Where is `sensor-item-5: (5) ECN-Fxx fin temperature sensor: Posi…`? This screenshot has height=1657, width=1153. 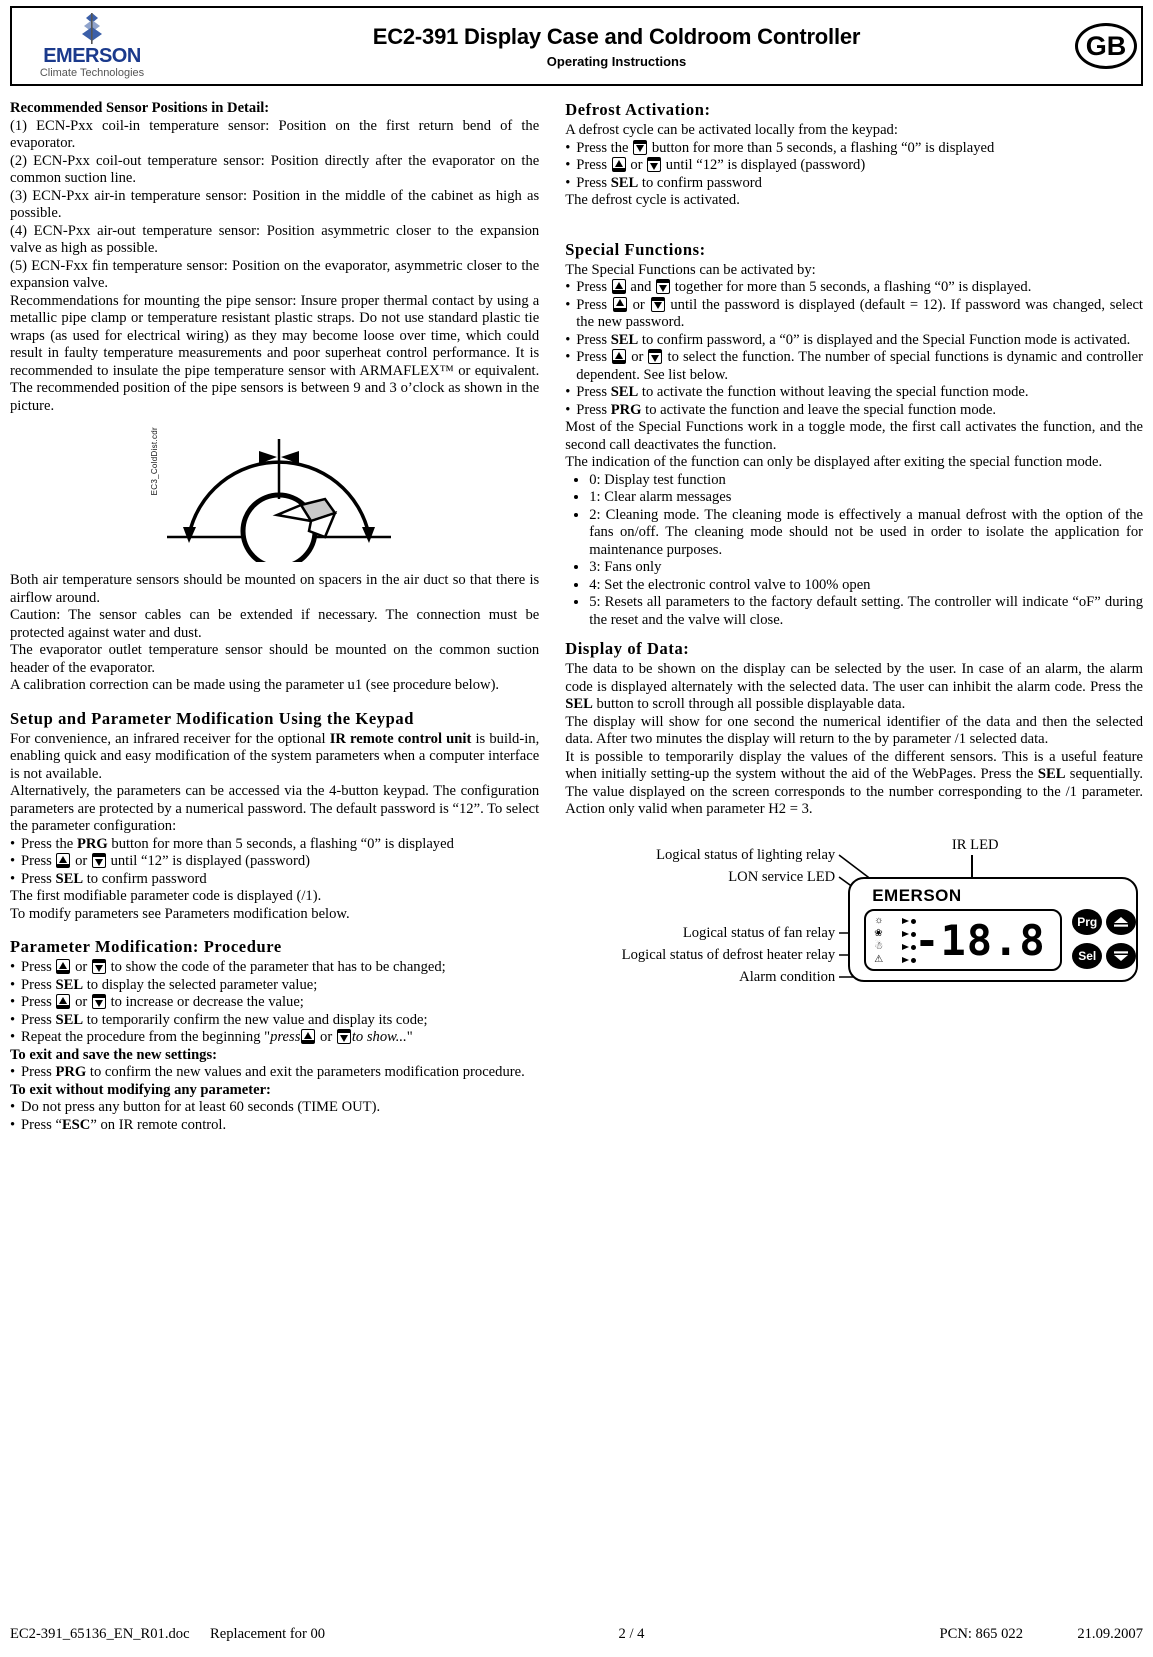 sensor-item-5: (5) ECN-Fxx fin temperature sensor: Posi… is located at coordinates (275, 274).